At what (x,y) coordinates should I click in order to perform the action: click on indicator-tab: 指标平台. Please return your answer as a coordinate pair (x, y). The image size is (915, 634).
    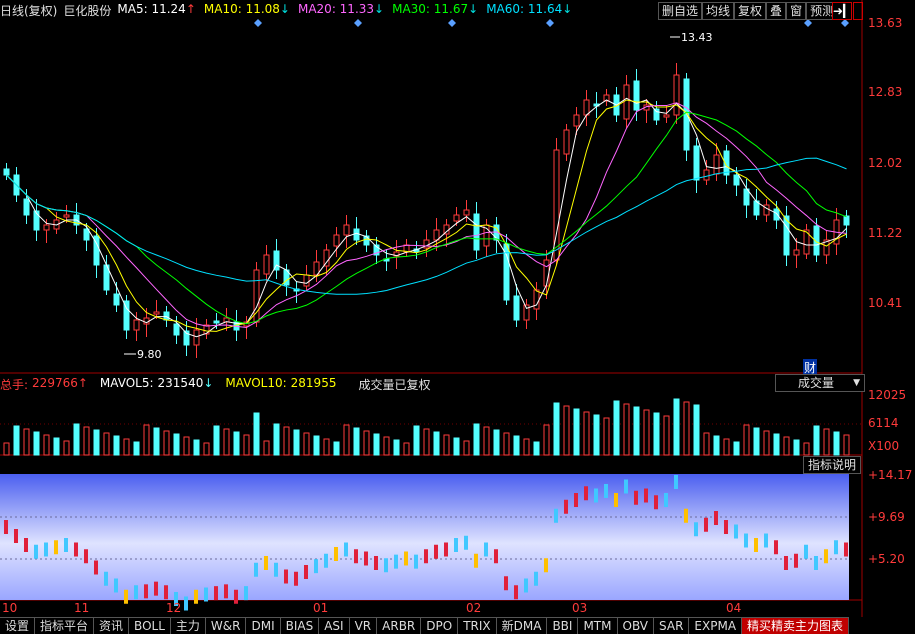
    Looking at the image, I should click on (65, 625).